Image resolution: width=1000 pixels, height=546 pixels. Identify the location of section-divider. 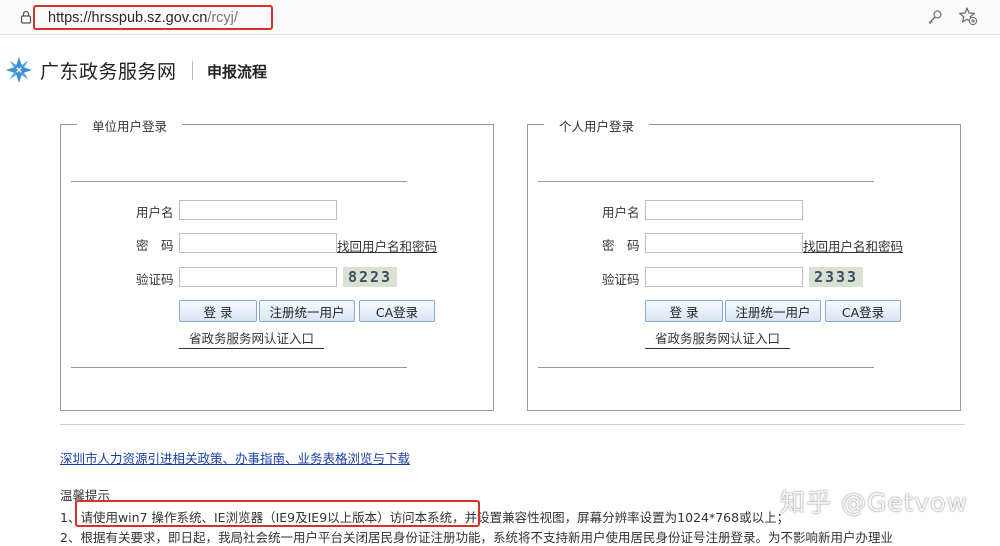
(512, 424).